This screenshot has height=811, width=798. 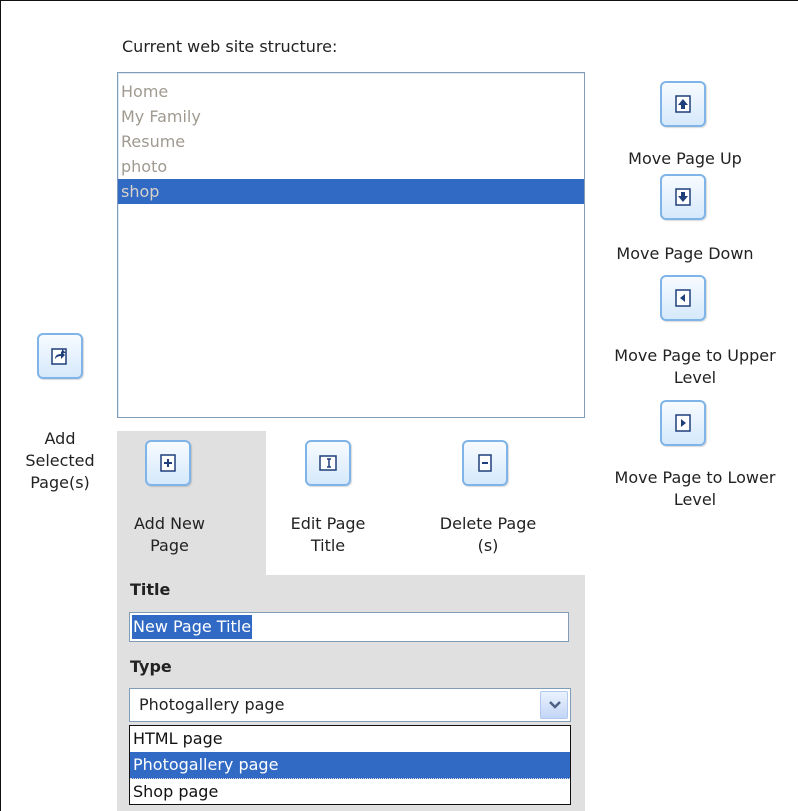 What do you see at coordinates (349, 627) in the screenshot?
I see `title-input: New Page Title` at bounding box center [349, 627].